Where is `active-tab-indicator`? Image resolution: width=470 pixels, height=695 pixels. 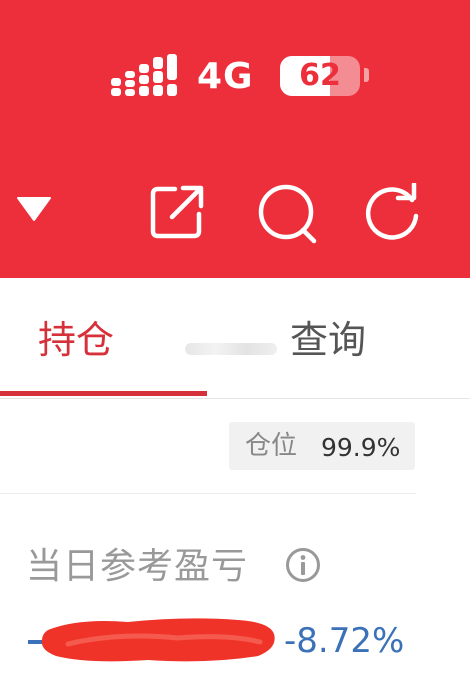 active-tab-indicator is located at coordinates (103, 393).